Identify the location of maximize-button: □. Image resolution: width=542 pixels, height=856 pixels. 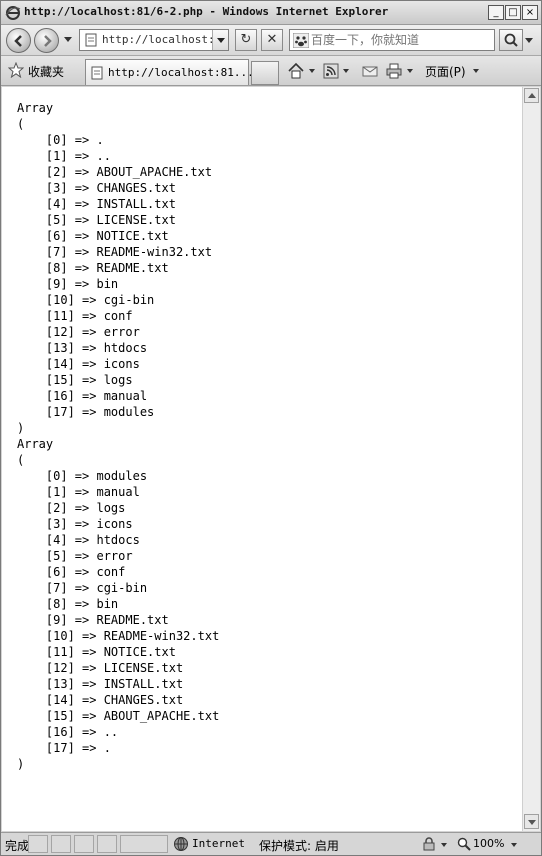
(513, 12).